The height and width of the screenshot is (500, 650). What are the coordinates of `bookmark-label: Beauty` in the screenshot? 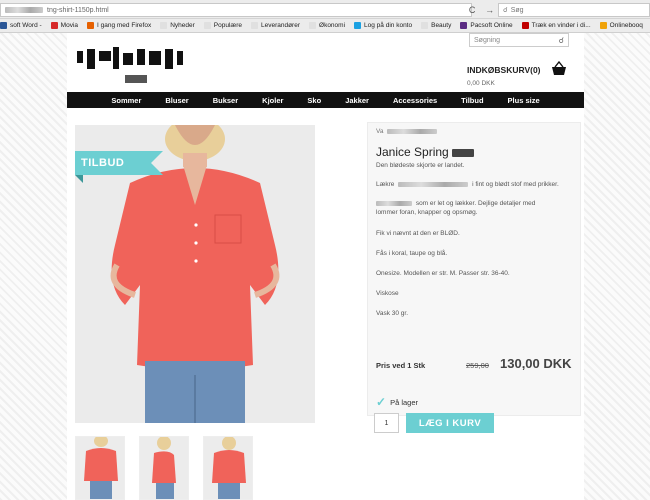 It's located at (441, 25).